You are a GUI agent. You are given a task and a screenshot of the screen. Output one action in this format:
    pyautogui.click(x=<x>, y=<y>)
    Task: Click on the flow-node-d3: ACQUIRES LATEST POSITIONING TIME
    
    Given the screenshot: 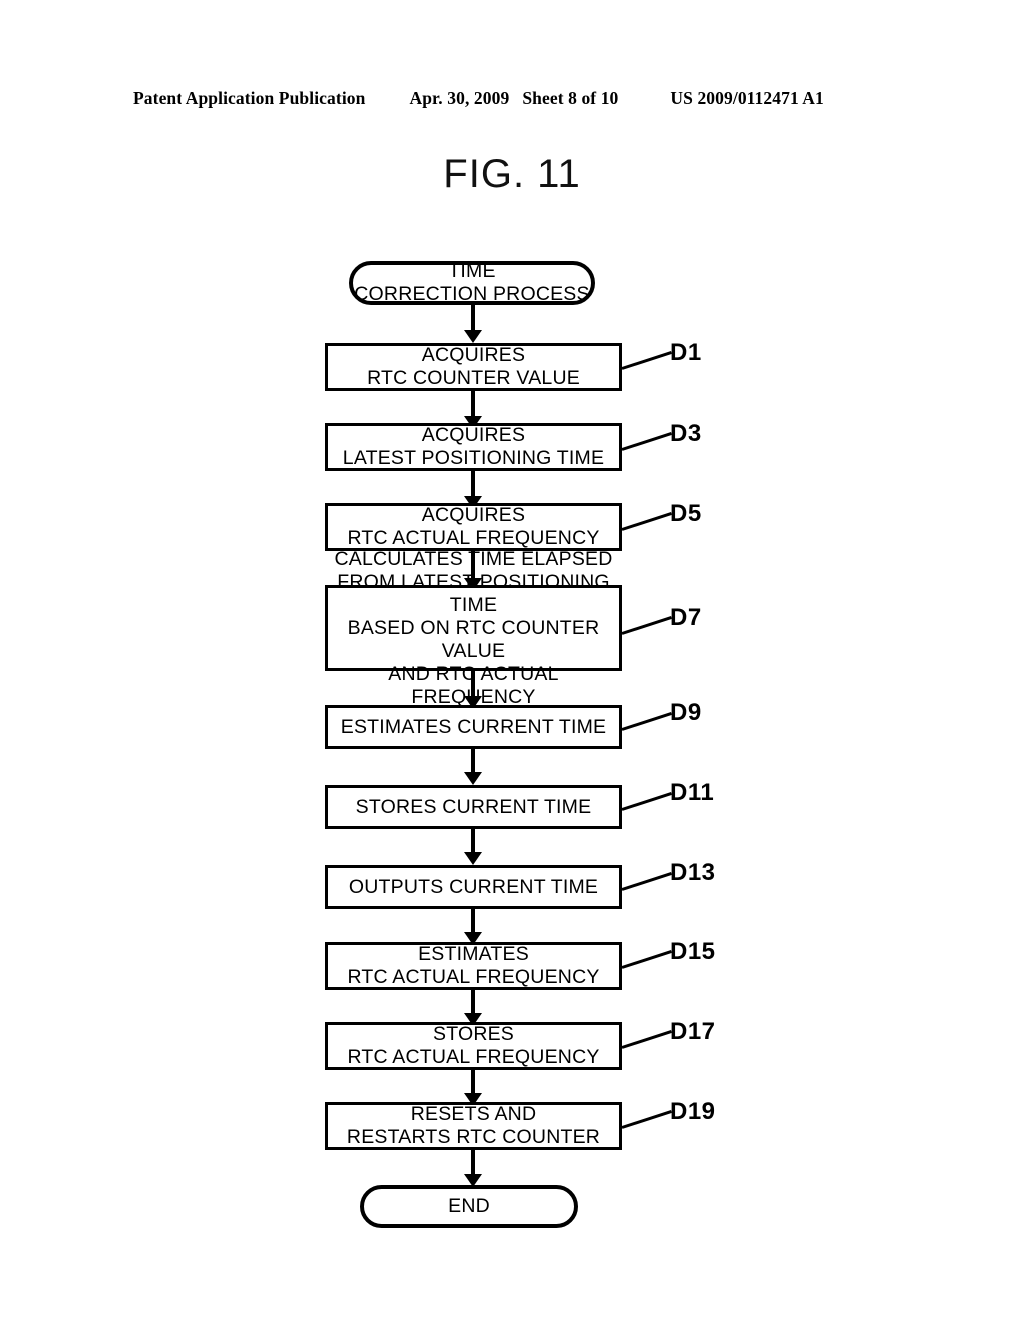 What is the action you would take?
    pyautogui.click(x=473, y=447)
    